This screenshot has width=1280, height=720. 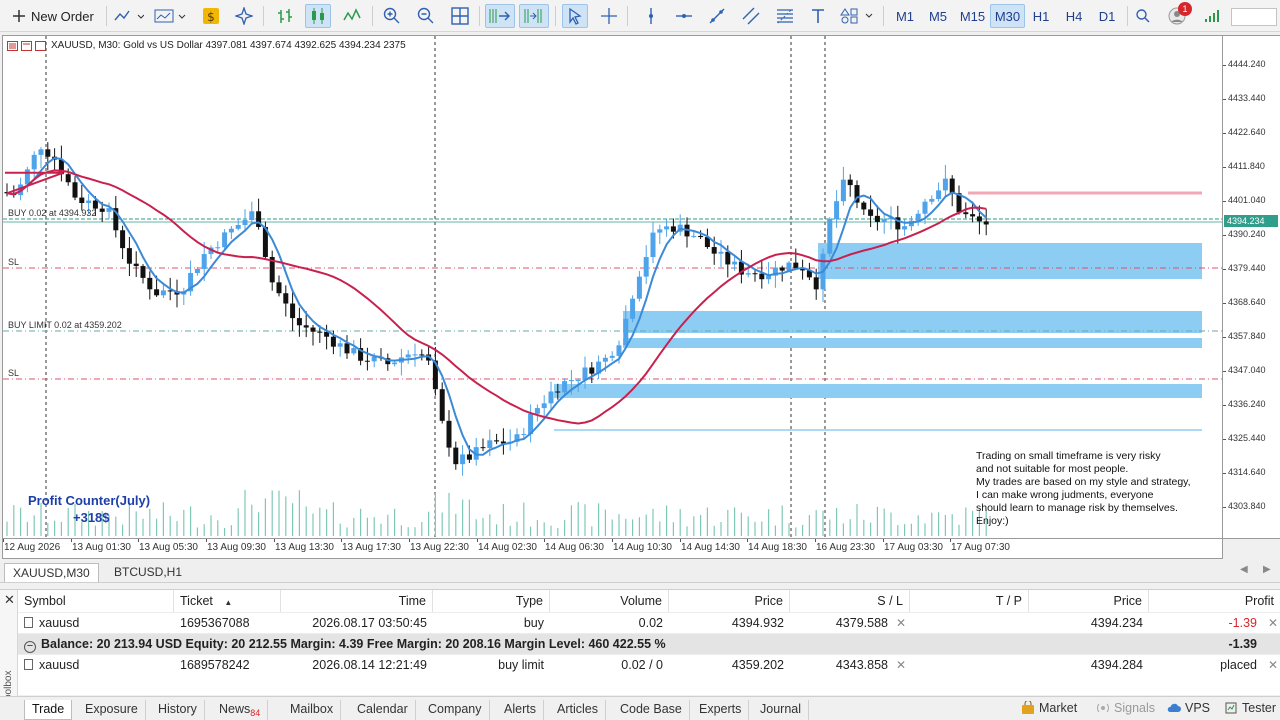 What do you see at coordinates (1247, 98) in the screenshot?
I see `price-label: 4433.440` at bounding box center [1247, 98].